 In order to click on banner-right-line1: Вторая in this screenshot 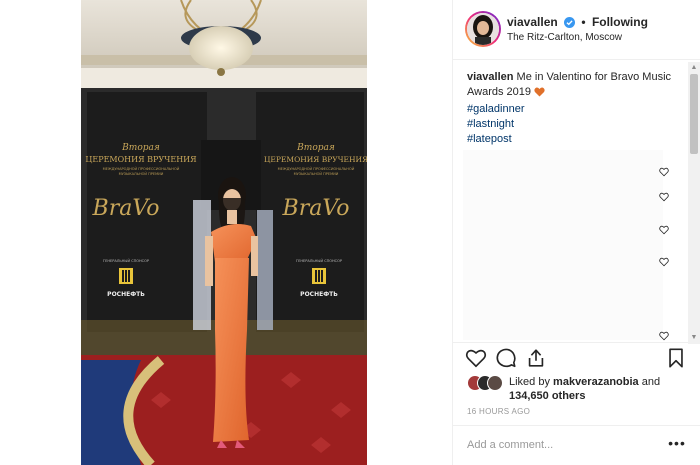, I will do `click(315, 148)`.